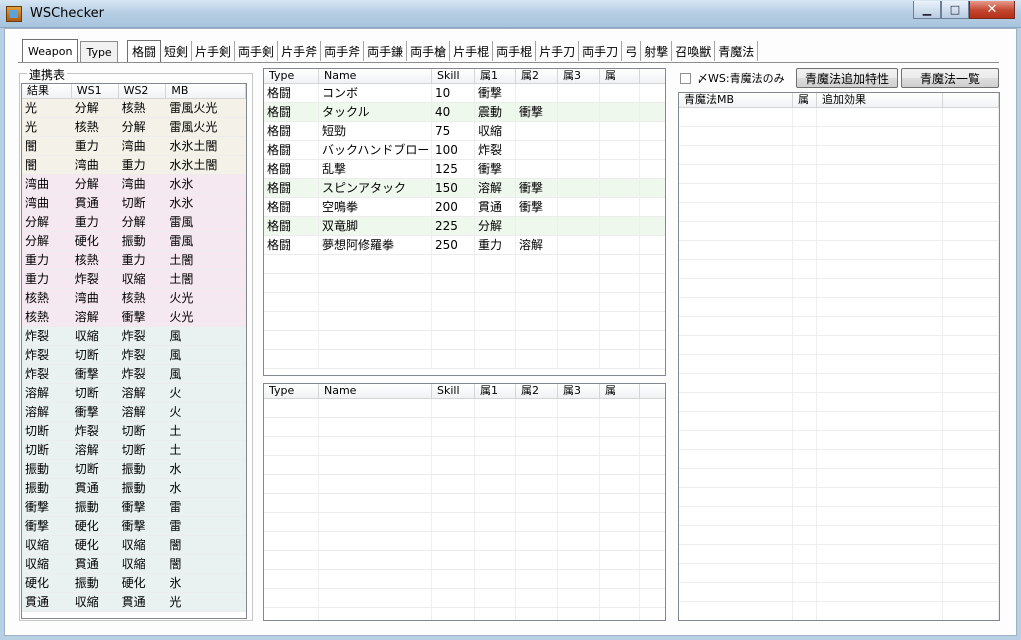 The height and width of the screenshot is (640, 1021). Describe the element at coordinates (495, 76) in the screenshot. I see `ws-table-col-header: 属1` at that location.